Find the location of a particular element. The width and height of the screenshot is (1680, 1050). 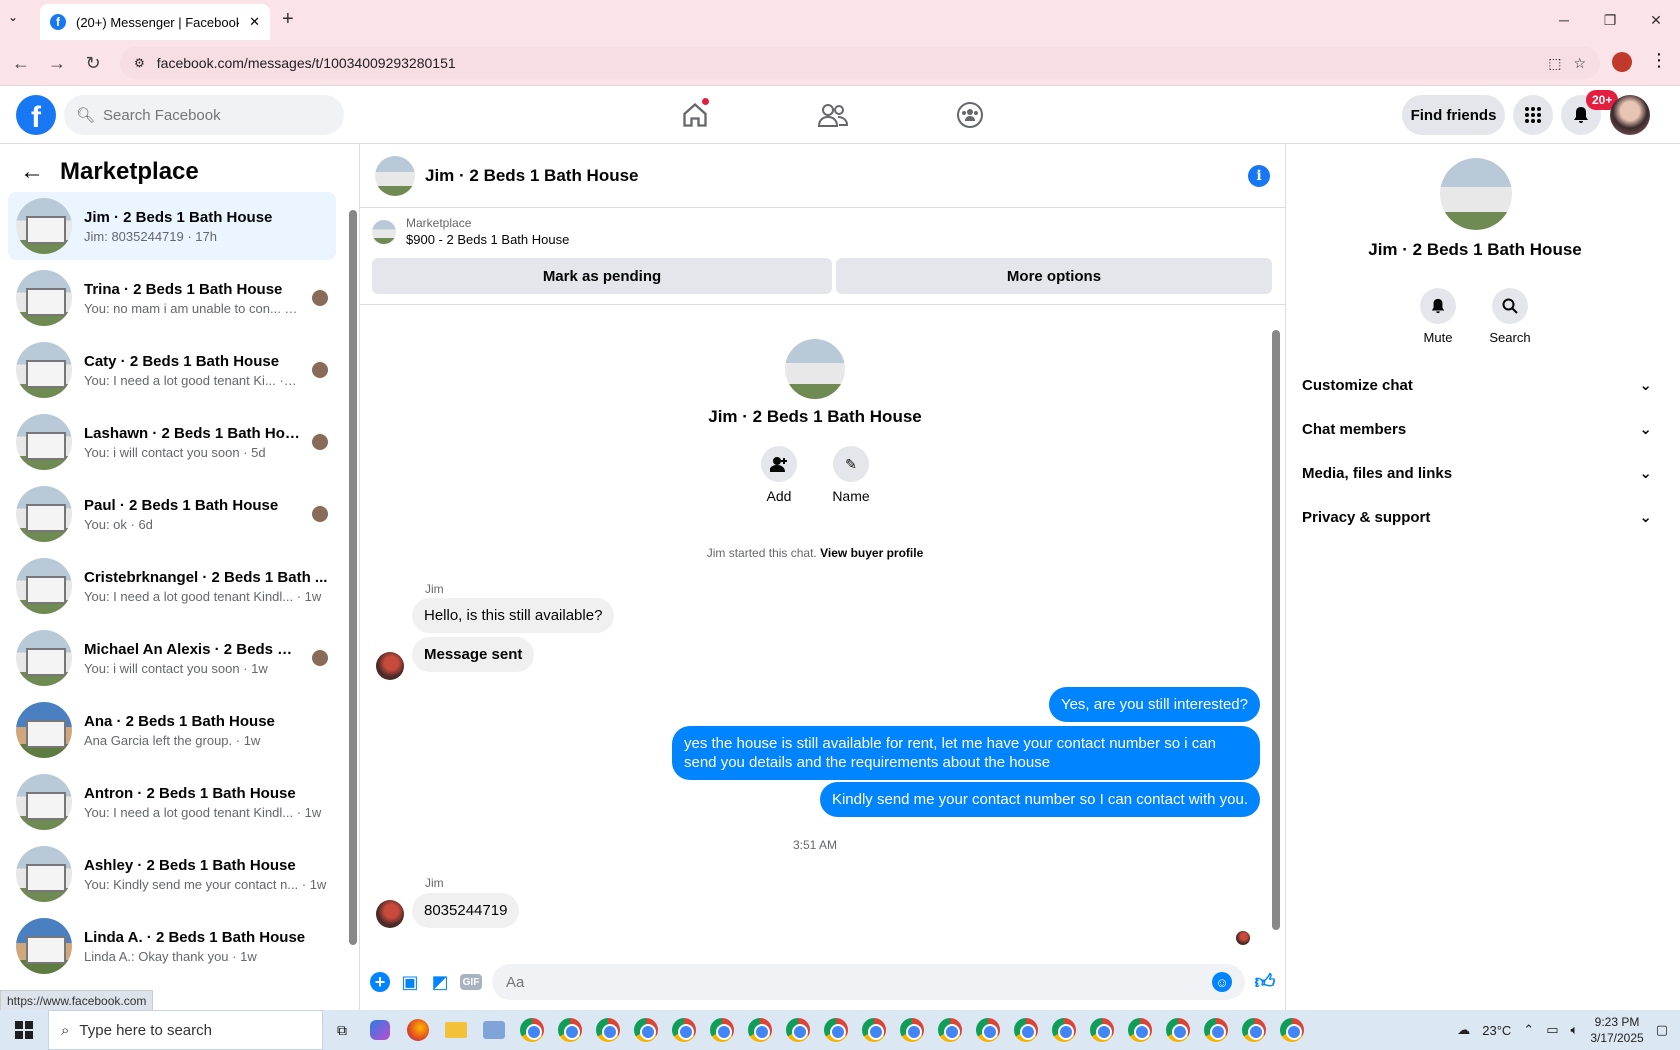

emoji-icon: ☺ is located at coordinates (1222, 982).